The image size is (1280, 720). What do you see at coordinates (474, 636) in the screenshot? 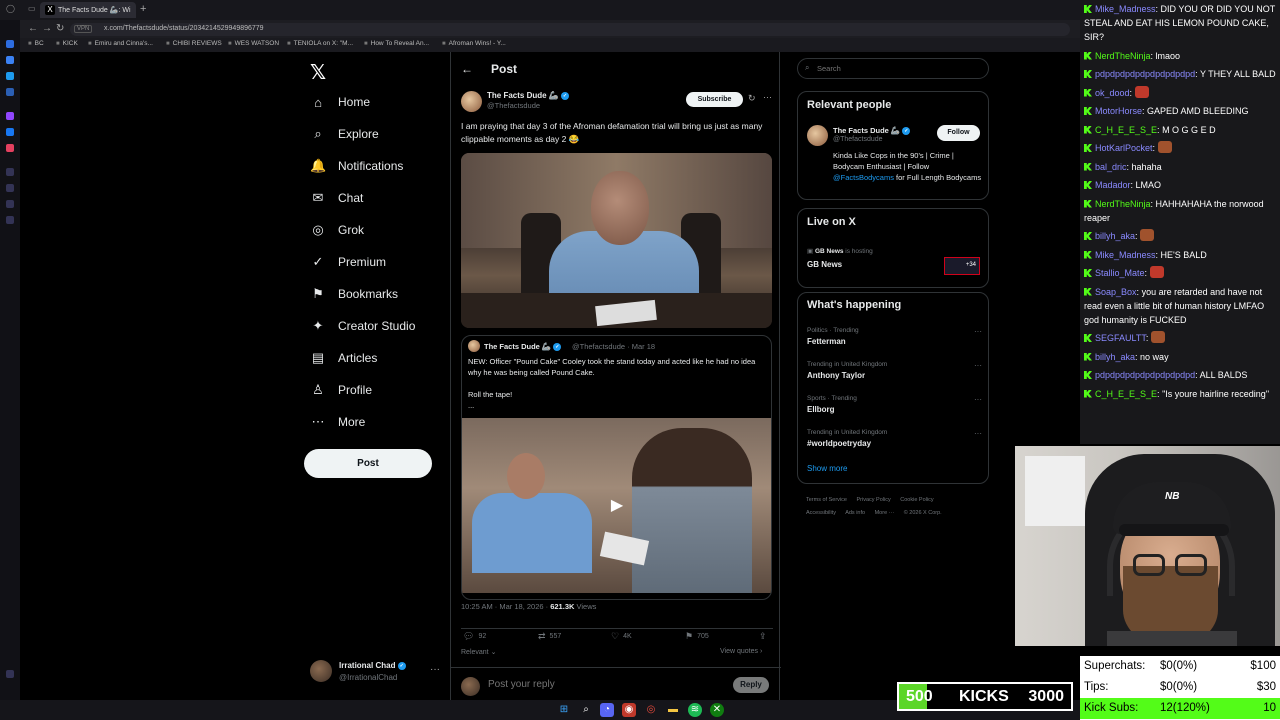
I see `reply-action: 💬︎ 92` at bounding box center [474, 636].